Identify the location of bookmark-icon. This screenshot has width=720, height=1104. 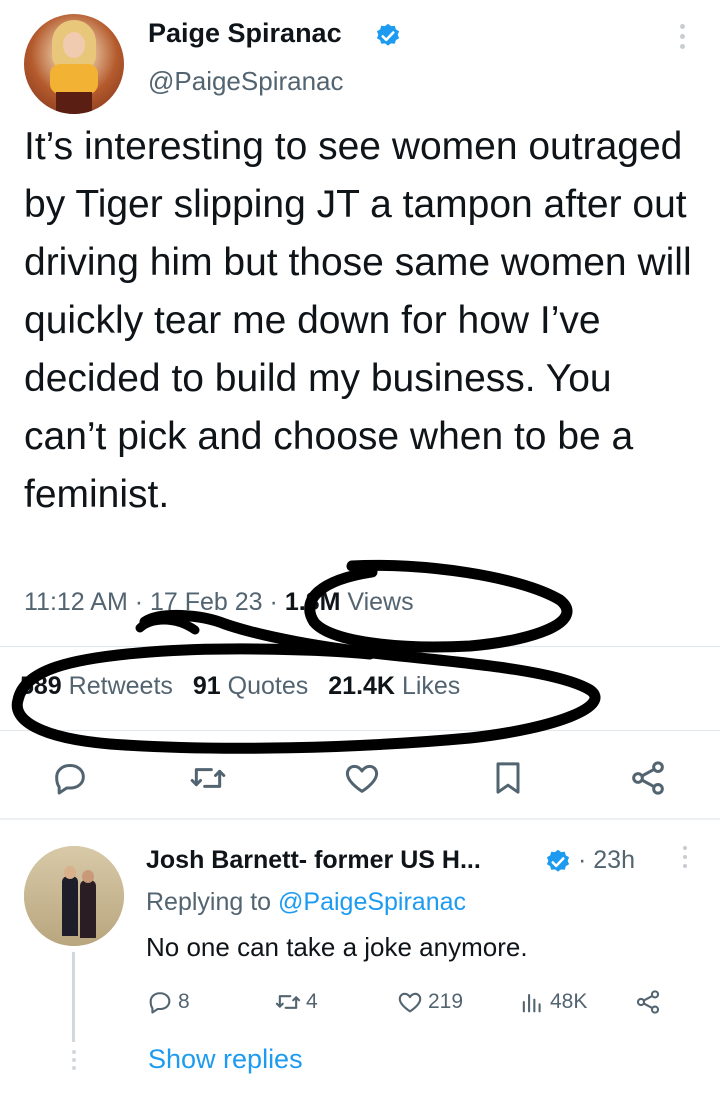
(508, 778).